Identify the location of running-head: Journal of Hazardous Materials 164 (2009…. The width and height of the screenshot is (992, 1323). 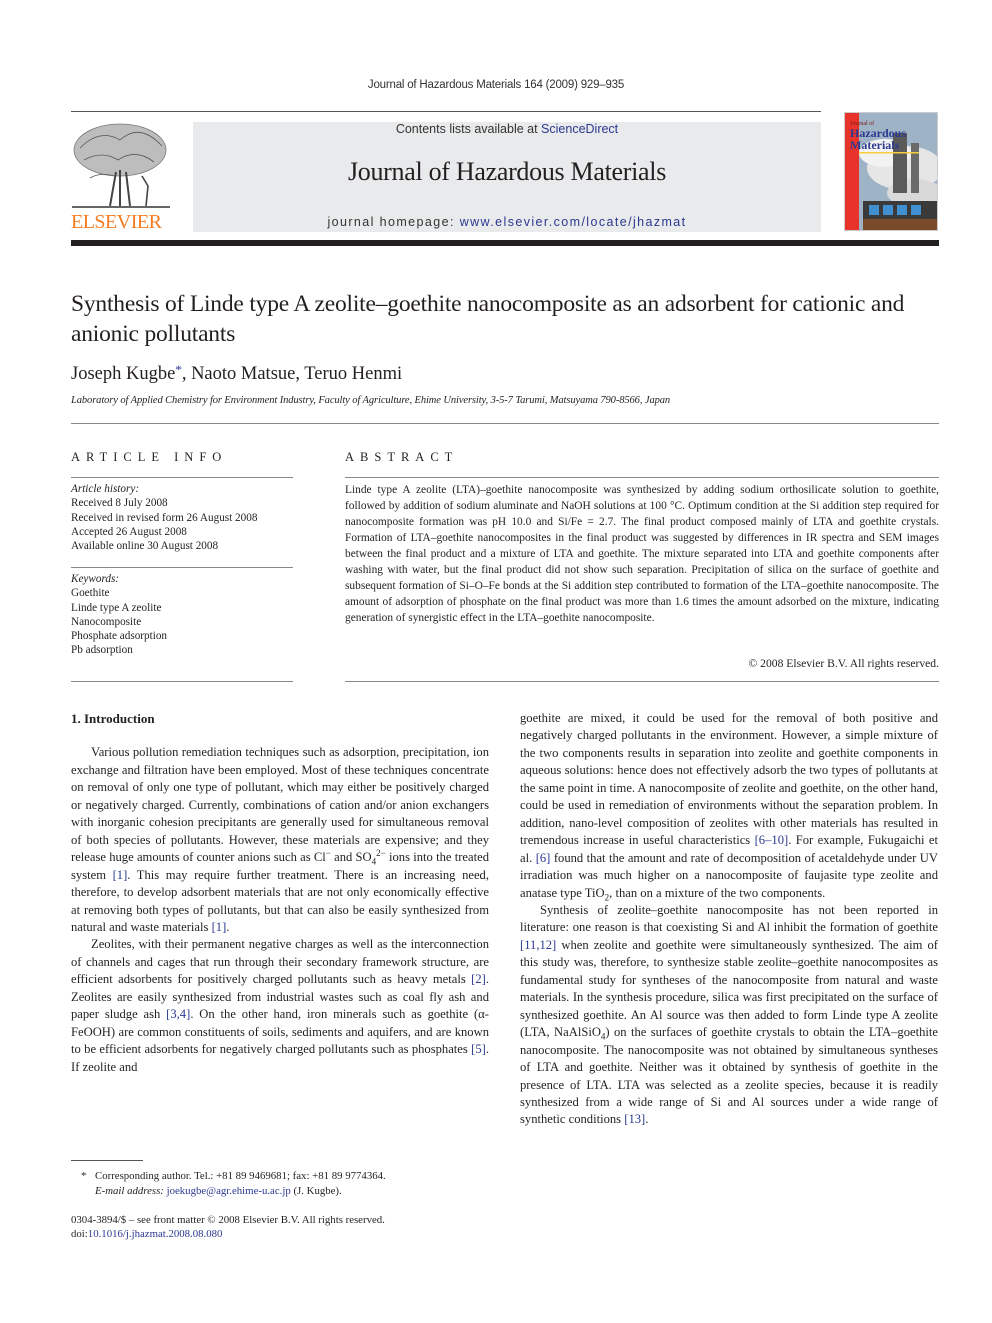
(496, 85).